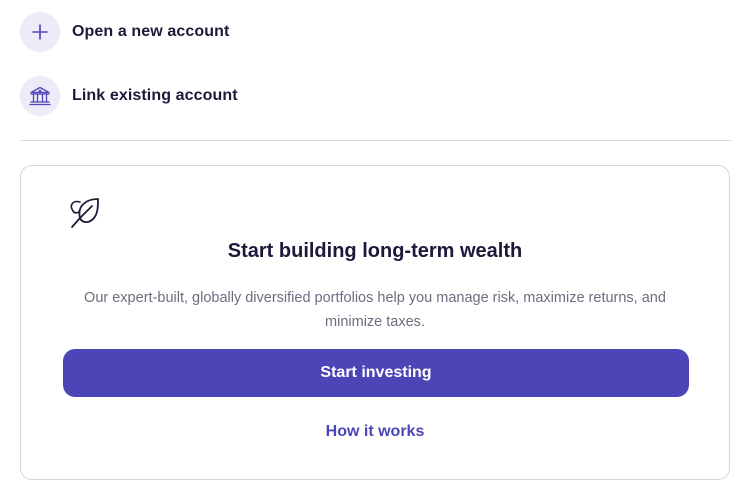  What do you see at coordinates (375, 251) in the screenshot?
I see `card-title: Start building long-term wealth` at bounding box center [375, 251].